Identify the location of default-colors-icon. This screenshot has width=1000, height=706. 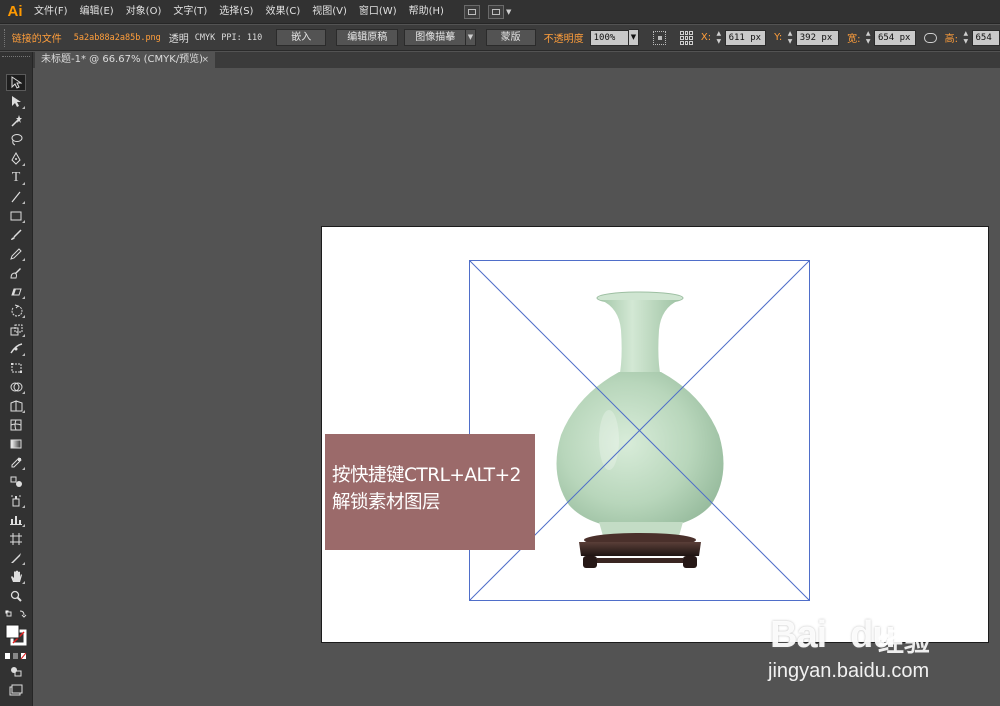
(16, 614).